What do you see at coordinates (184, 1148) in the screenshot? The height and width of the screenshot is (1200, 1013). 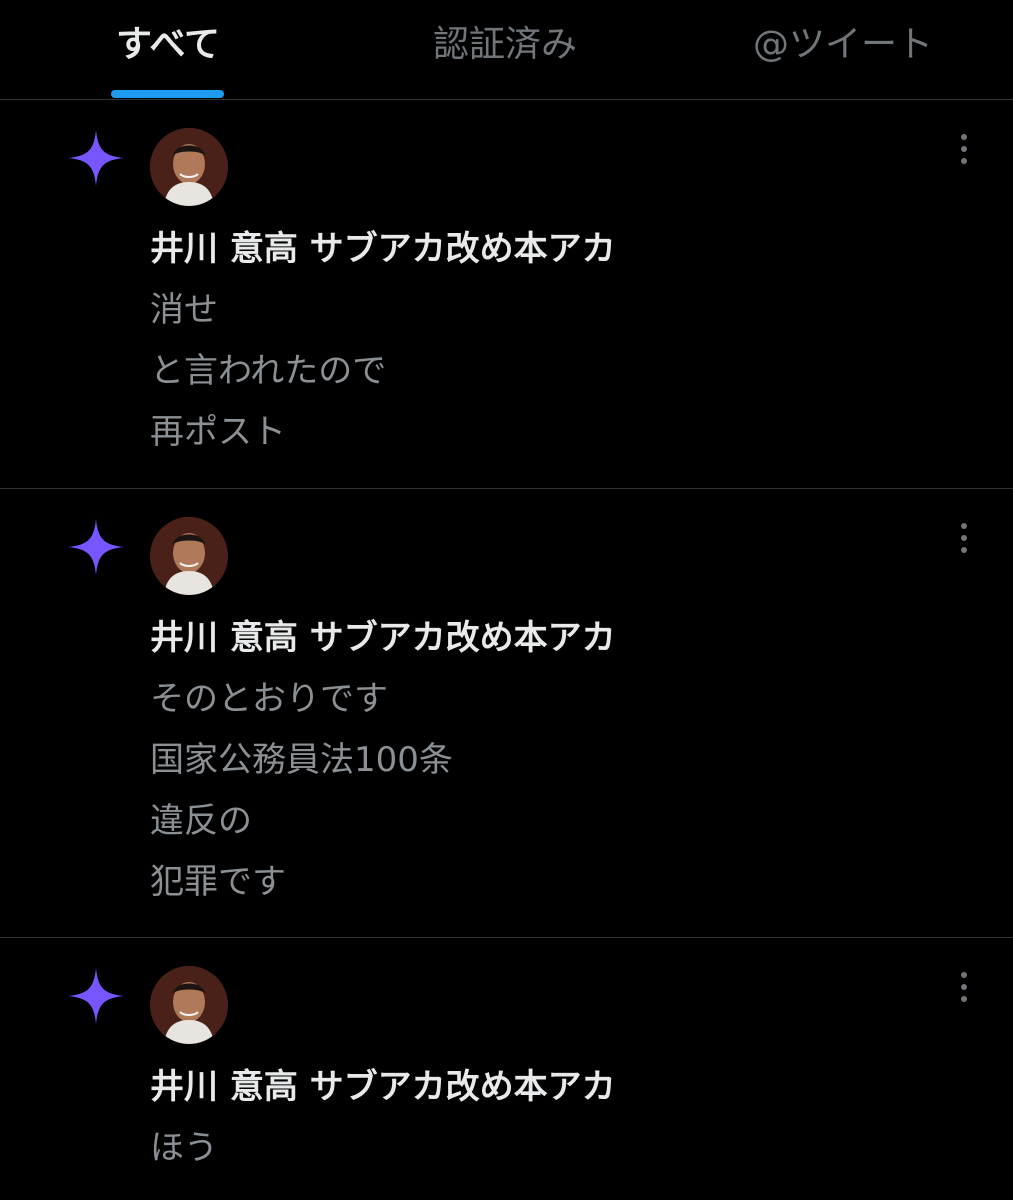 I see `post-text-line: ほう` at bounding box center [184, 1148].